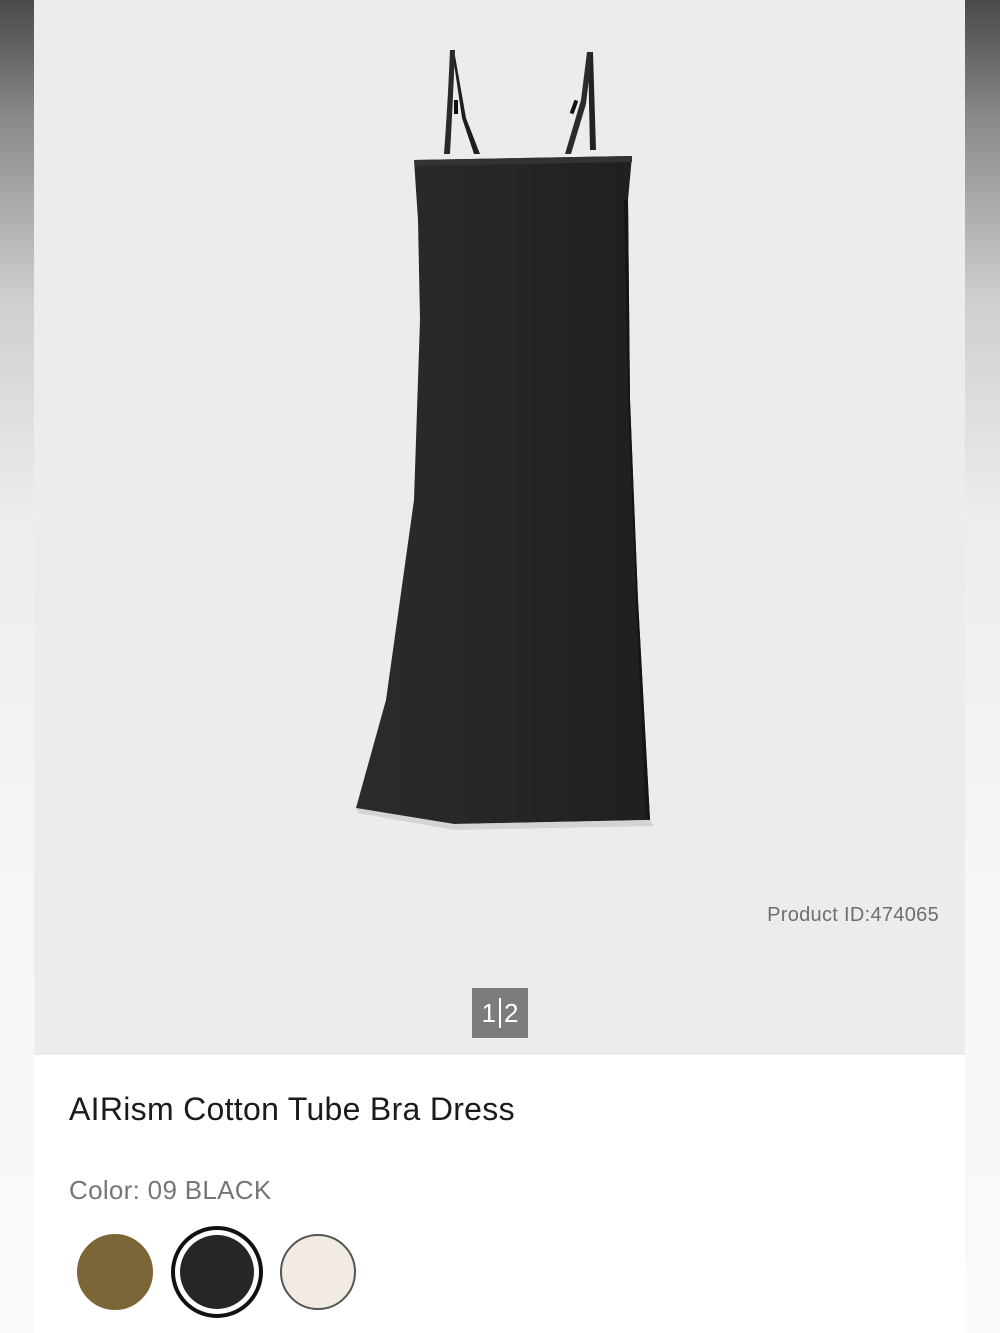  What do you see at coordinates (488, 1012) in the screenshot?
I see `current-page-number: 1` at bounding box center [488, 1012].